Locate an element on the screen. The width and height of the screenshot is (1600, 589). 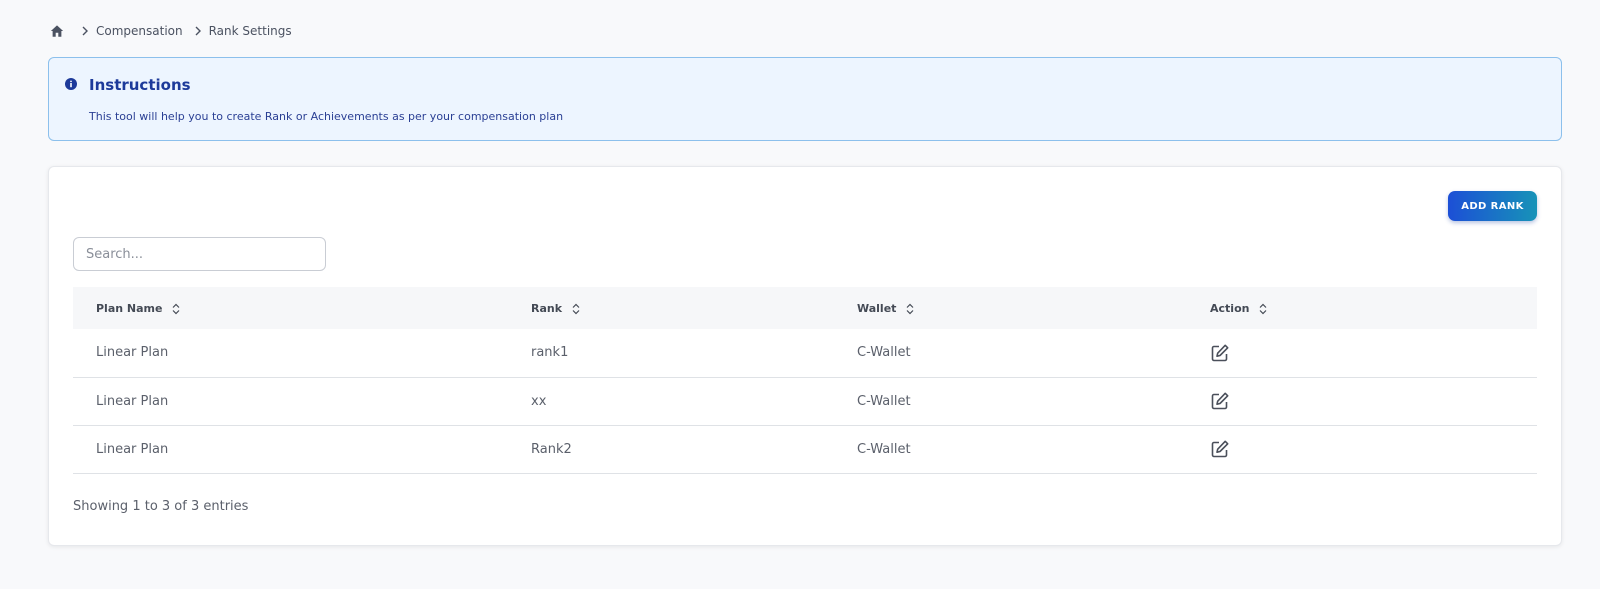
breadcrumb: Compensation Rank Settings is located at coordinates (168, 31).